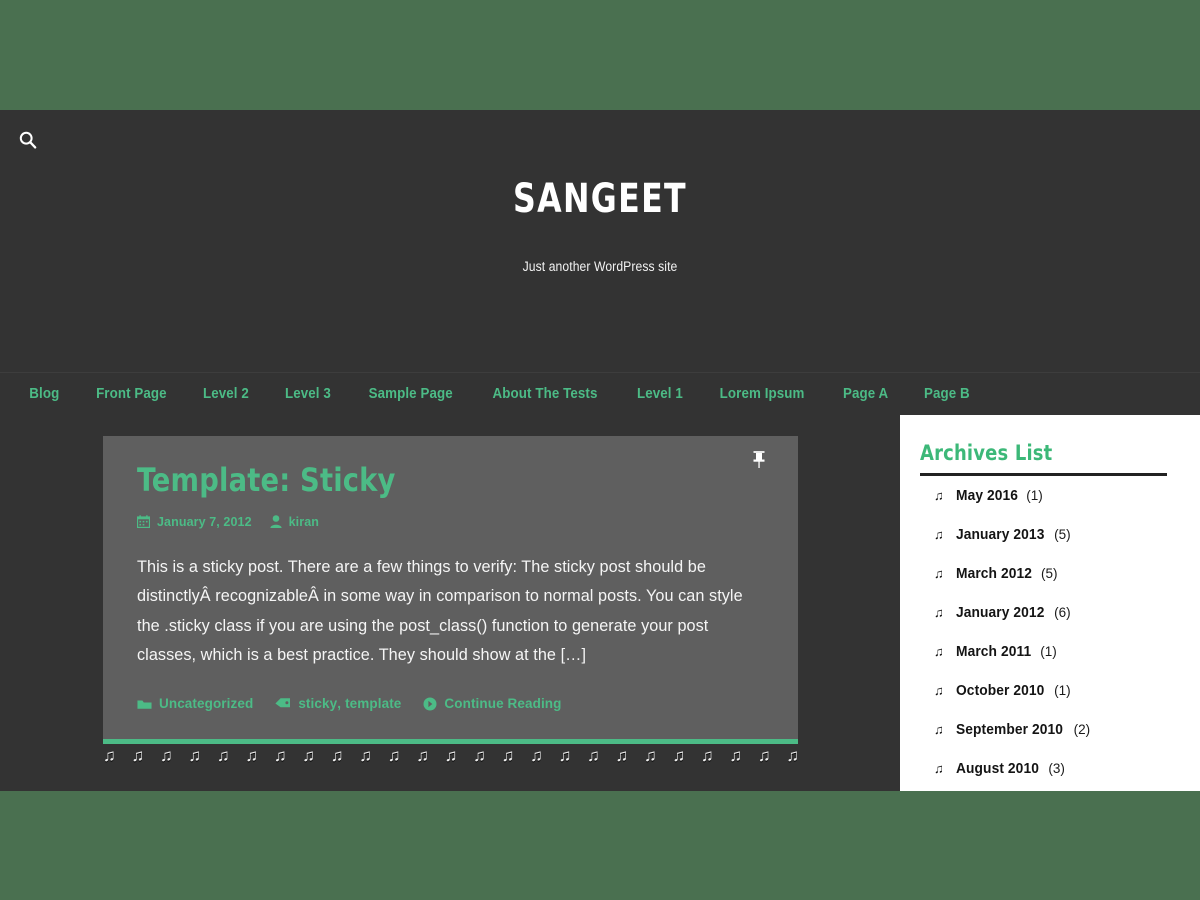 The width and height of the screenshot is (1200, 900). I want to click on archive-item: ♫ September 2010 (2), so click(1050, 729).